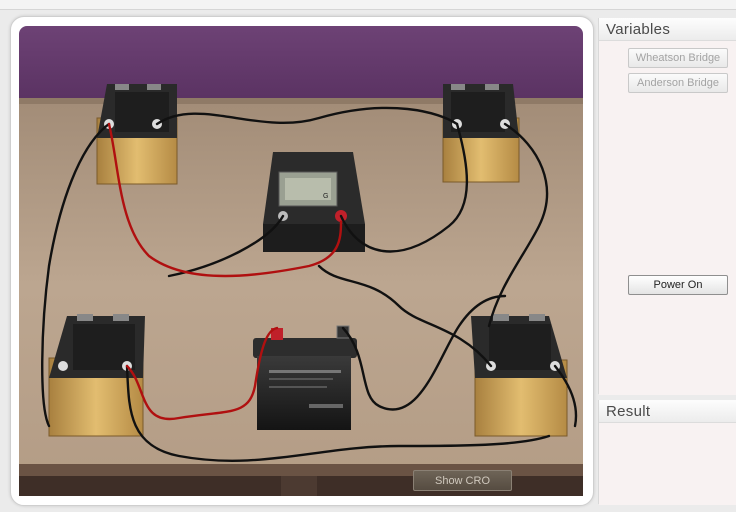 The width and height of the screenshot is (736, 512). What do you see at coordinates (667, 29) in the screenshot?
I see `variables-panel-title: Variables` at bounding box center [667, 29].